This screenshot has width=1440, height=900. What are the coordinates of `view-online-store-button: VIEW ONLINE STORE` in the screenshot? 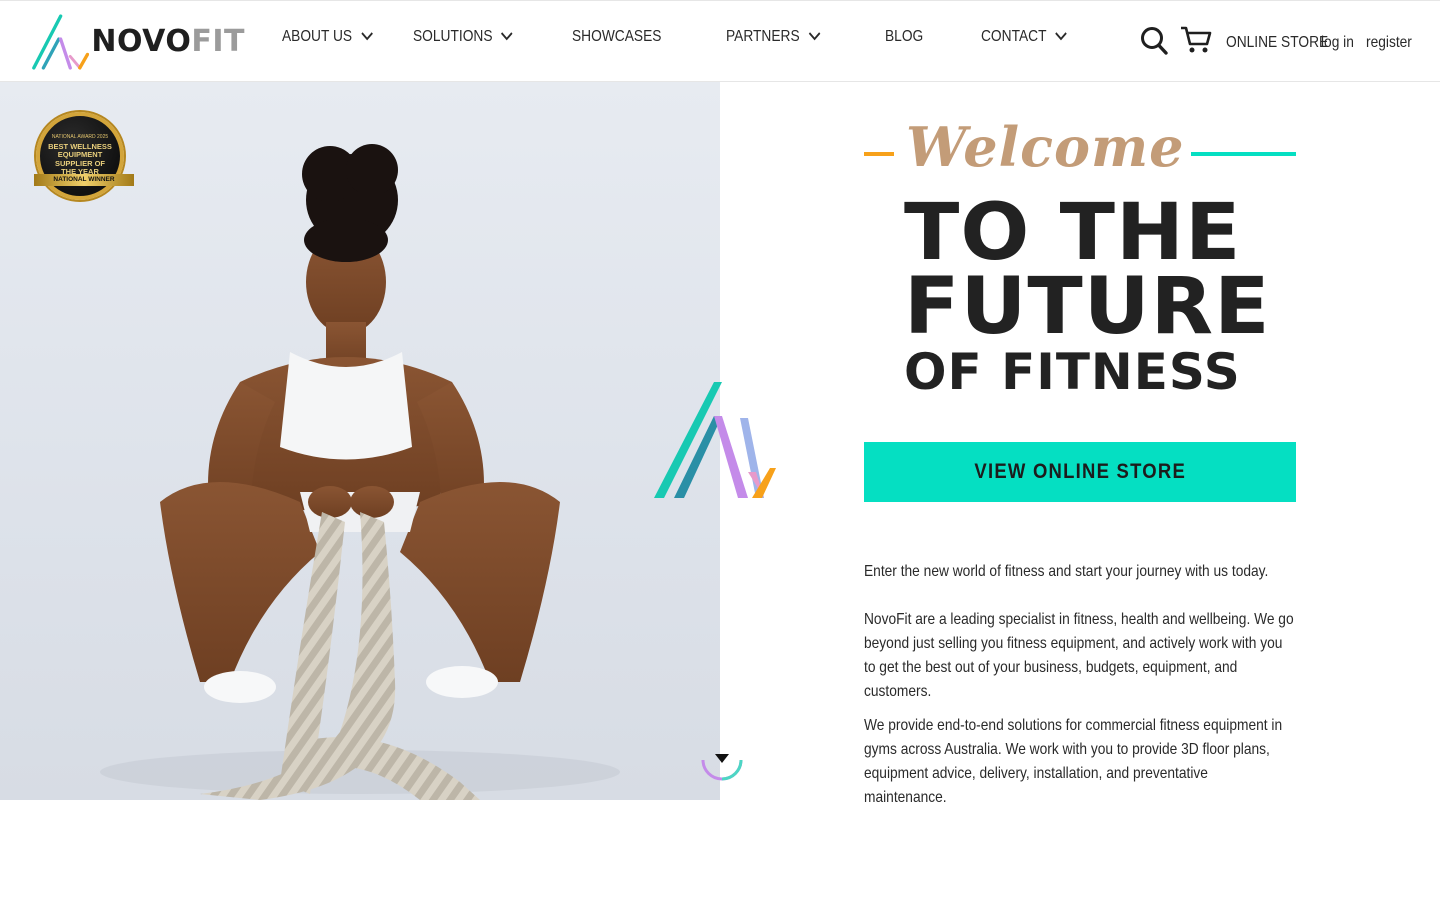 It's located at (1080, 472).